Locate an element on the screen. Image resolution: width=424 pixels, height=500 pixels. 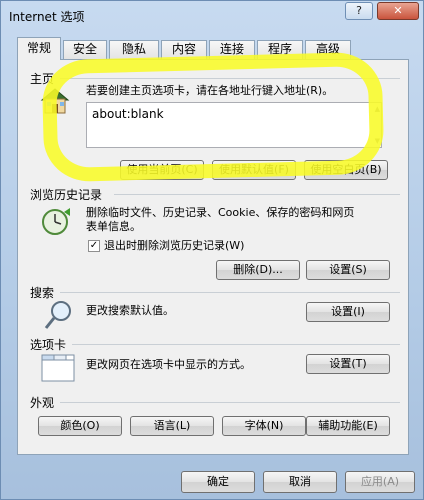
title-bar: Internet 选项 ? ✕ is located at coordinates (212, 15).